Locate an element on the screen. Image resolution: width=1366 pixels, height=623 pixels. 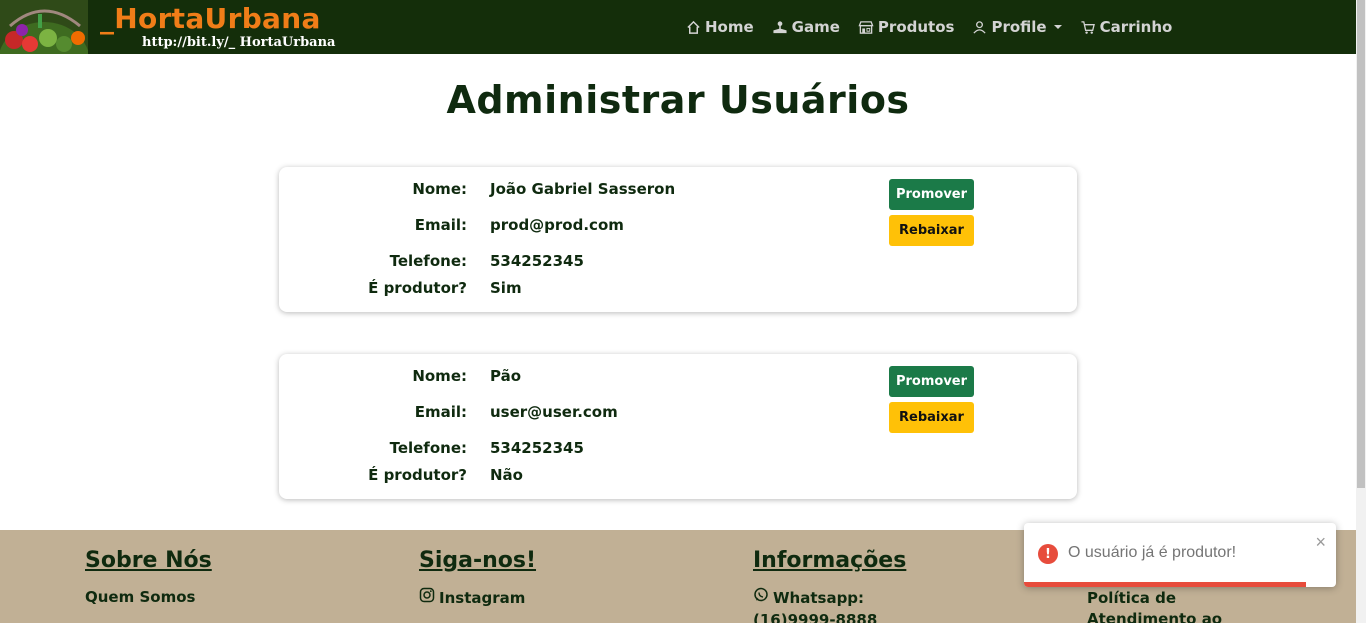
page-scrollbar is located at coordinates (1361, 311).